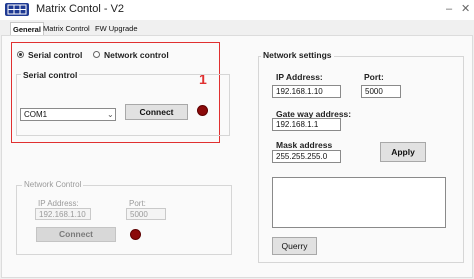  I want to click on nc-ip-field: 192.168.1.10, so click(63, 214).